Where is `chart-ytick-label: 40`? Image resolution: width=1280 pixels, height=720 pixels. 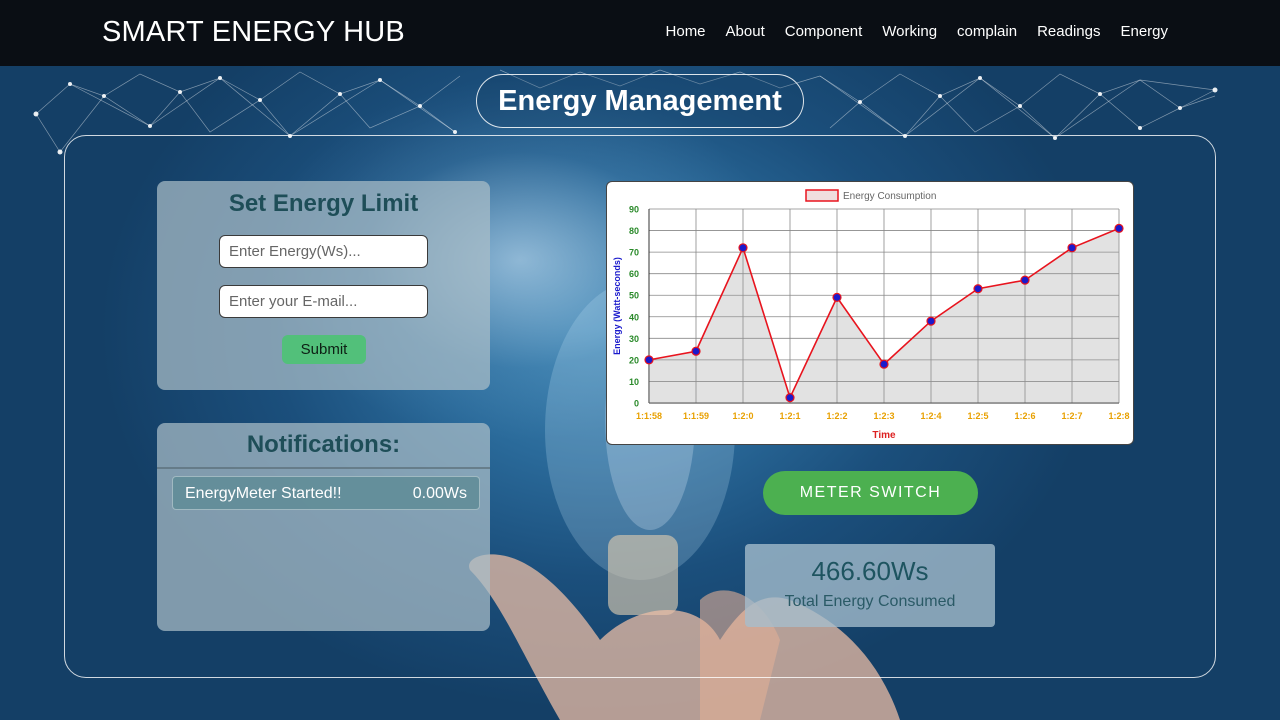
chart-ytick-label: 40 is located at coordinates (634, 317).